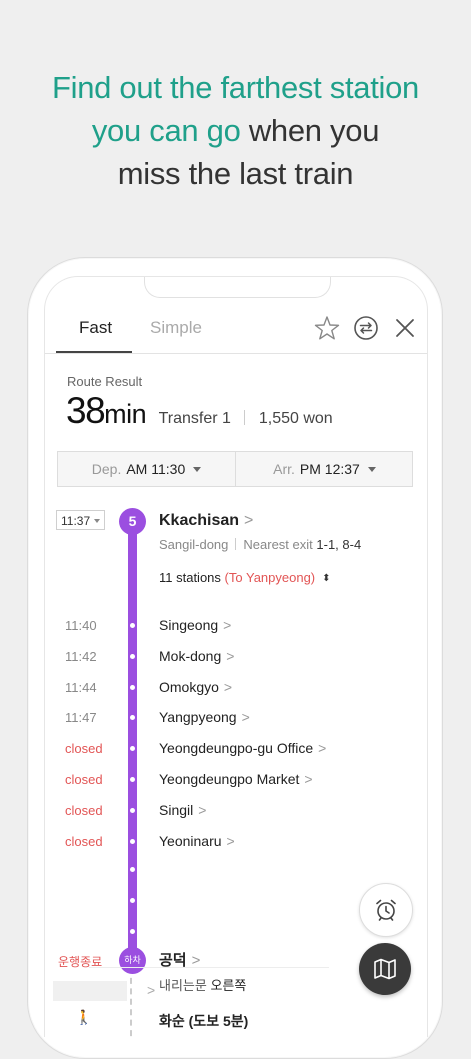 The width and height of the screenshot is (471, 1059). Describe the element at coordinates (95, 328) in the screenshot. I see `tab-fast: Fast` at that location.